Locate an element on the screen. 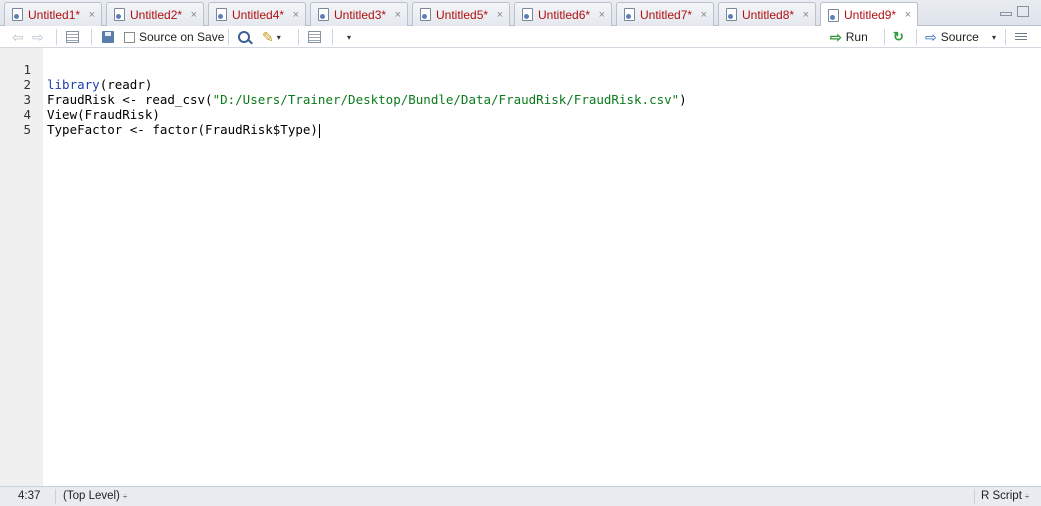 Image resolution: width=1041 pixels, height=506 pixels. save-button is located at coordinates (108, 37).